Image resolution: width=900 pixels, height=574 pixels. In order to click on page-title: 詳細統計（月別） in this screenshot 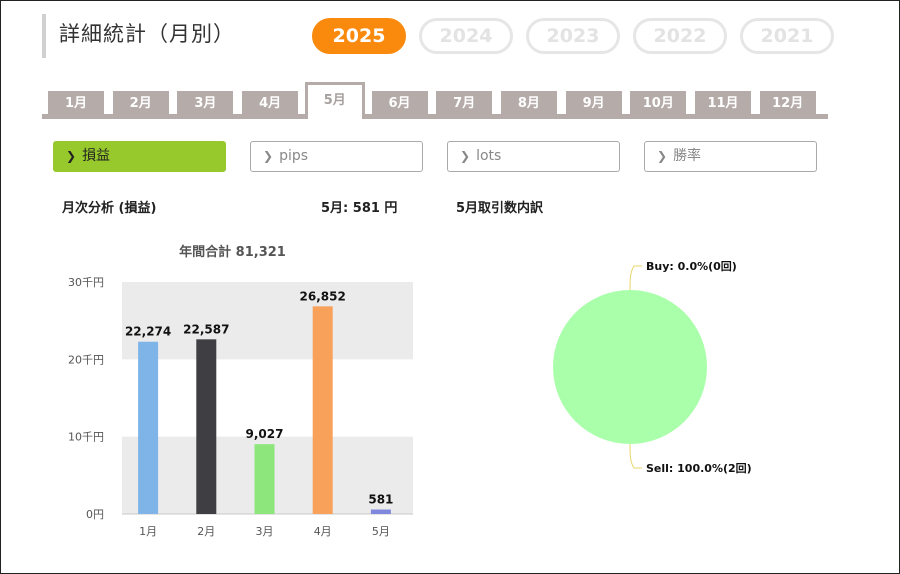, I will do `click(138, 36)`.